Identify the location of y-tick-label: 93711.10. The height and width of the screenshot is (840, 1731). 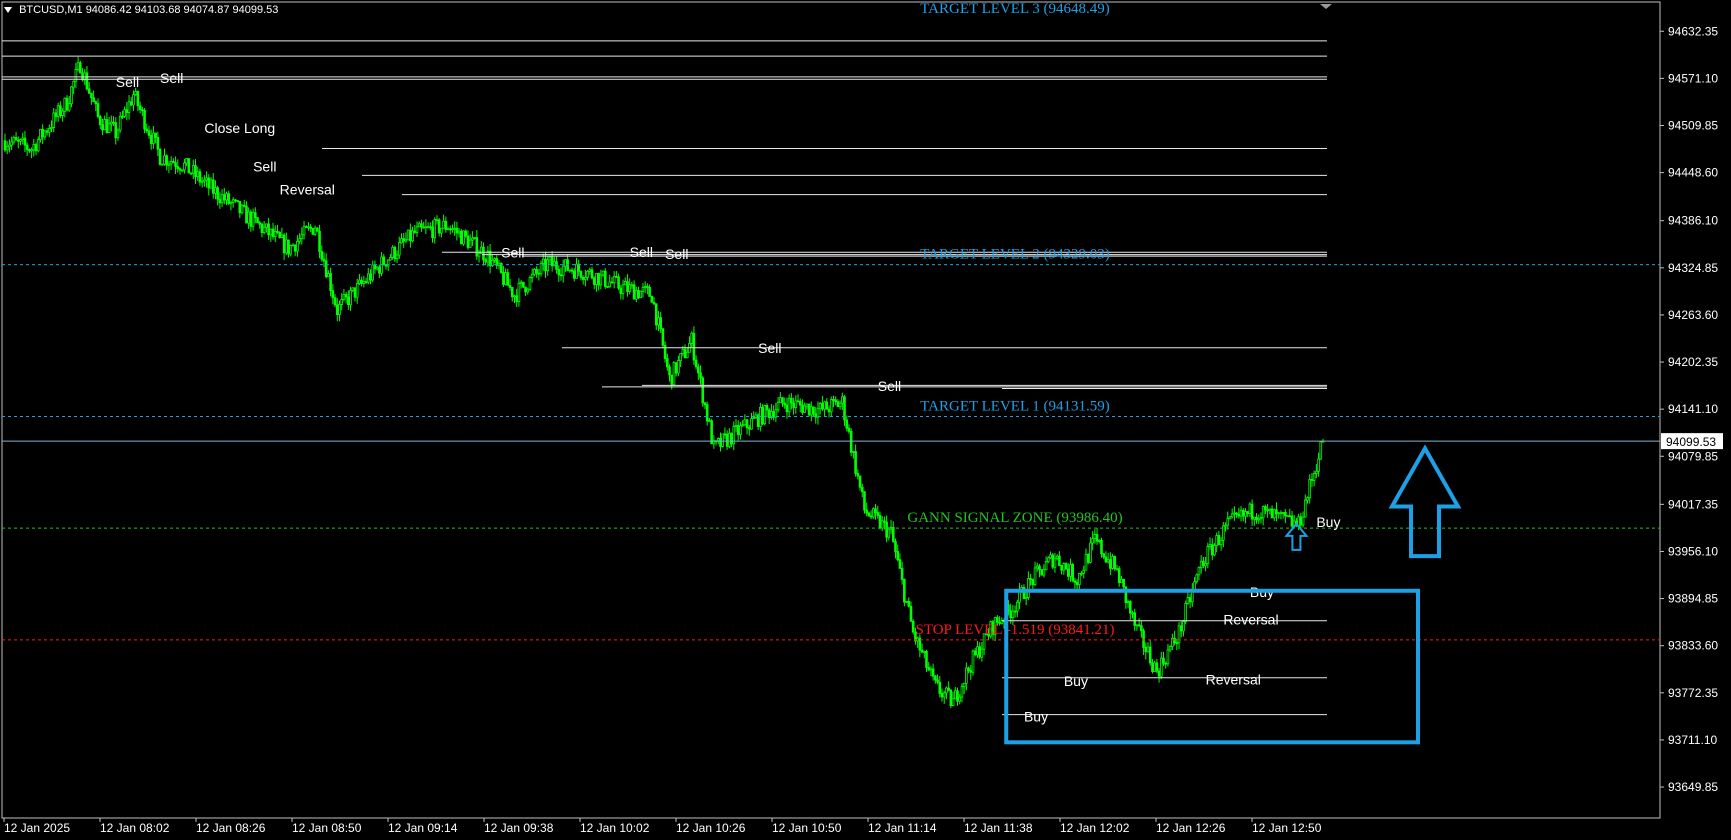
(1692, 740).